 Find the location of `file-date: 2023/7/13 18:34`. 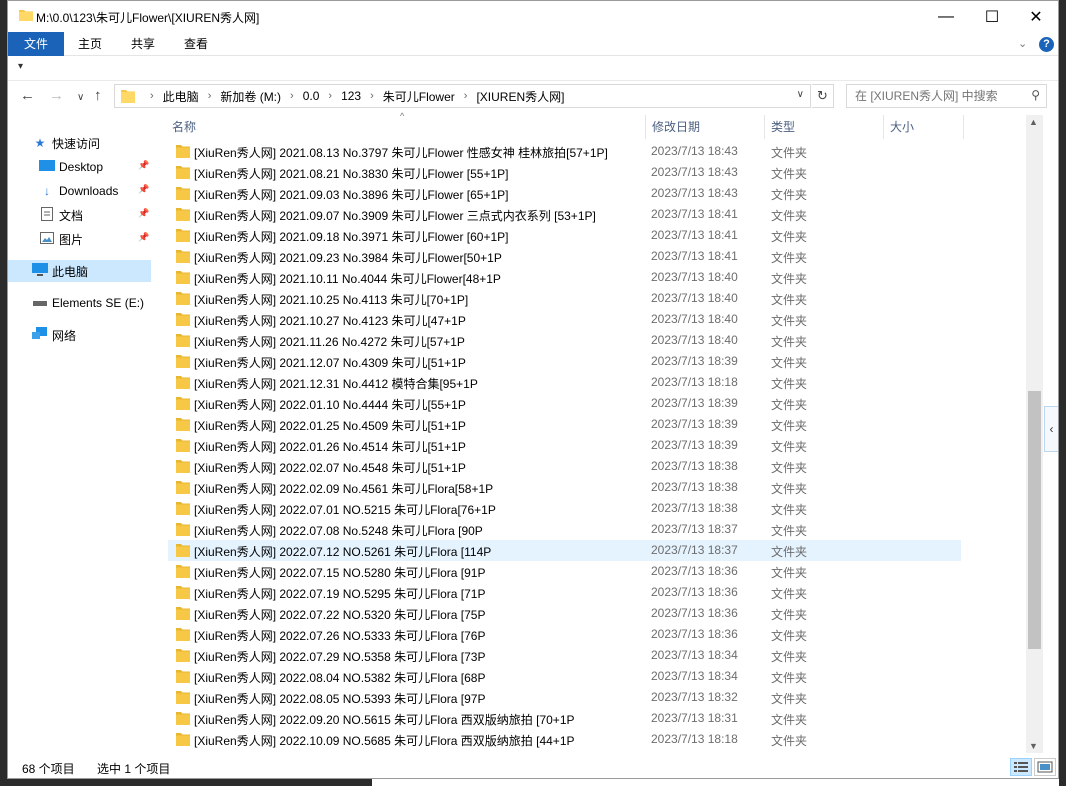

file-date: 2023/7/13 18:34 is located at coordinates (694, 655).